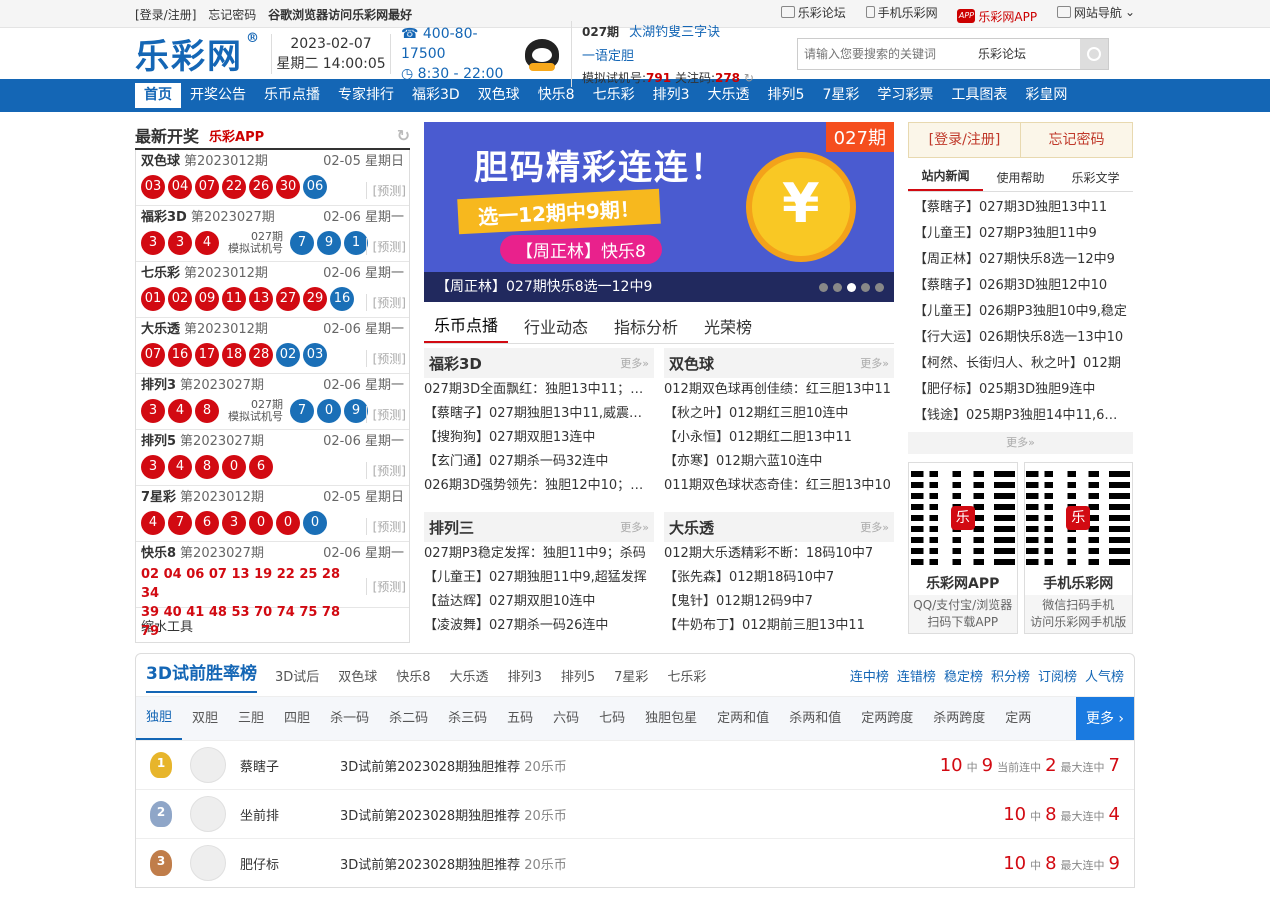 This screenshot has height=906, width=1270. What do you see at coordinates (612, 719) in the screenshot?
I see `type-tab: 七码` at bounding box center [612, 719].